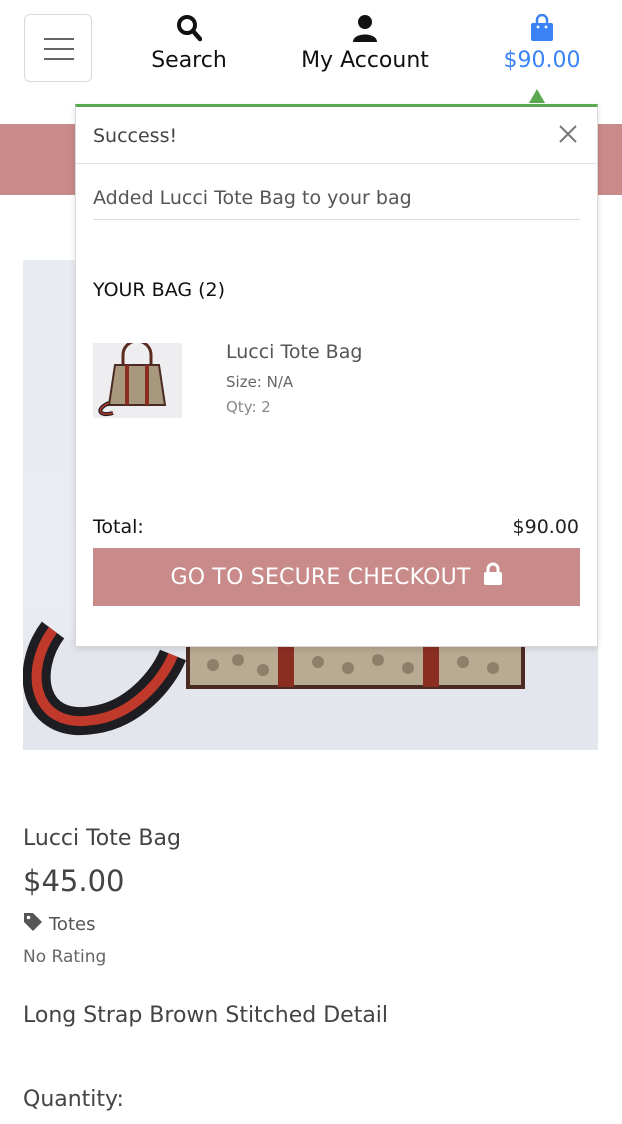 The height and width of the screenshot is (1124, 622). I want to click on search-icon, so click(189, 29).